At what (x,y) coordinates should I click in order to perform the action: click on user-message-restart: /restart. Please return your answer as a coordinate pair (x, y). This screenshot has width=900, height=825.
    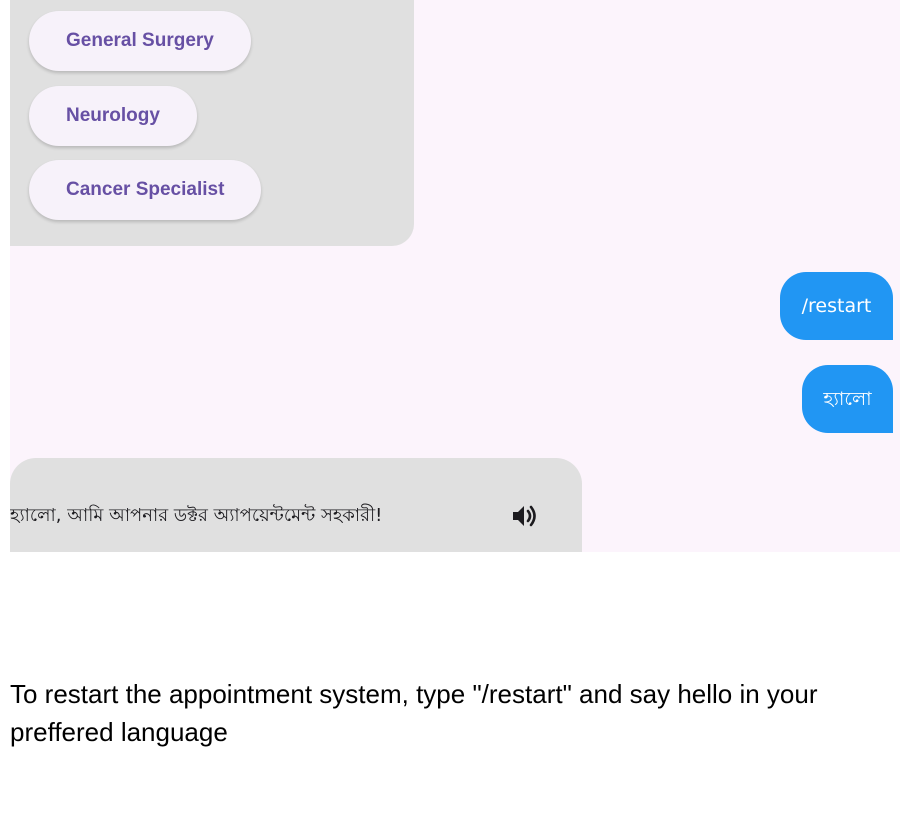
    Looking at the image, I should click on (836, 306).